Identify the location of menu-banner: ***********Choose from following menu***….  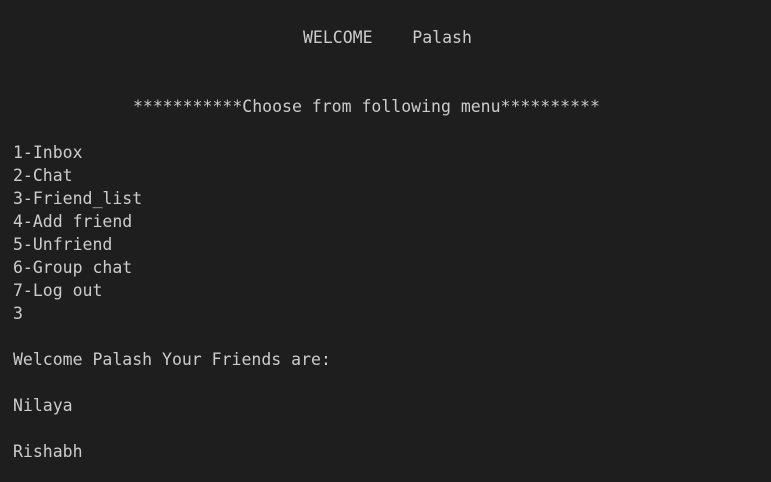
(366, 106).